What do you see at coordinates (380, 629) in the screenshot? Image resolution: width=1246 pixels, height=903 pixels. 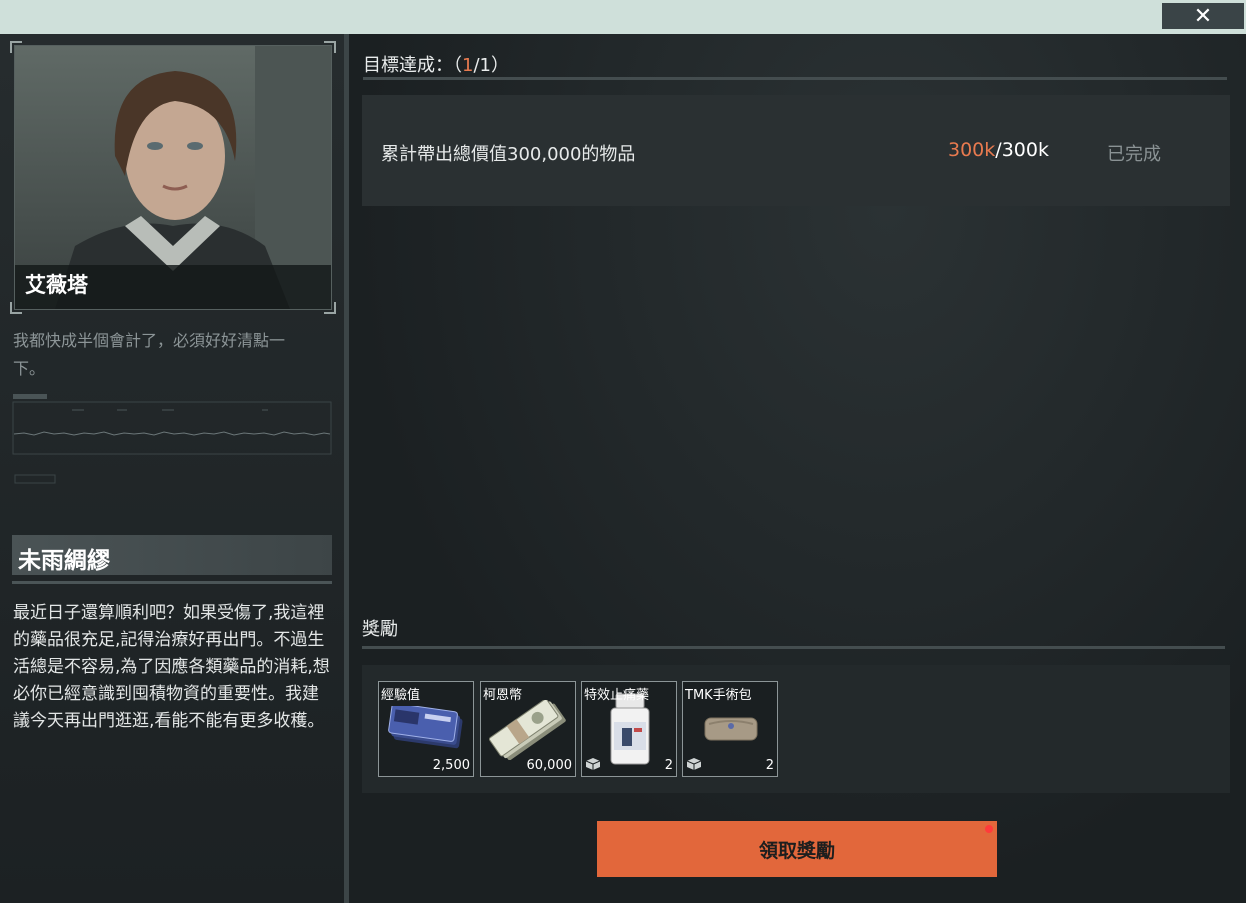 I see `rewards-header: 獎勵` at bounding box center [380, 629].